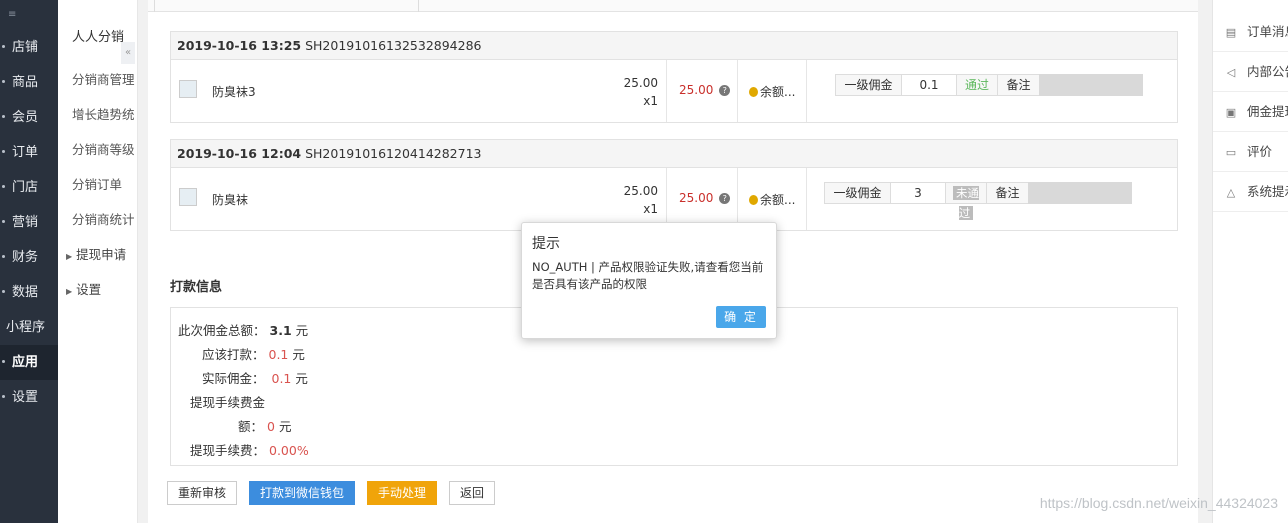 Image resolution: width=1288 pixels, height=523 pixels. I want to click on fee-rate-row: 提现手续费： 0.00%, so click(249, 449).